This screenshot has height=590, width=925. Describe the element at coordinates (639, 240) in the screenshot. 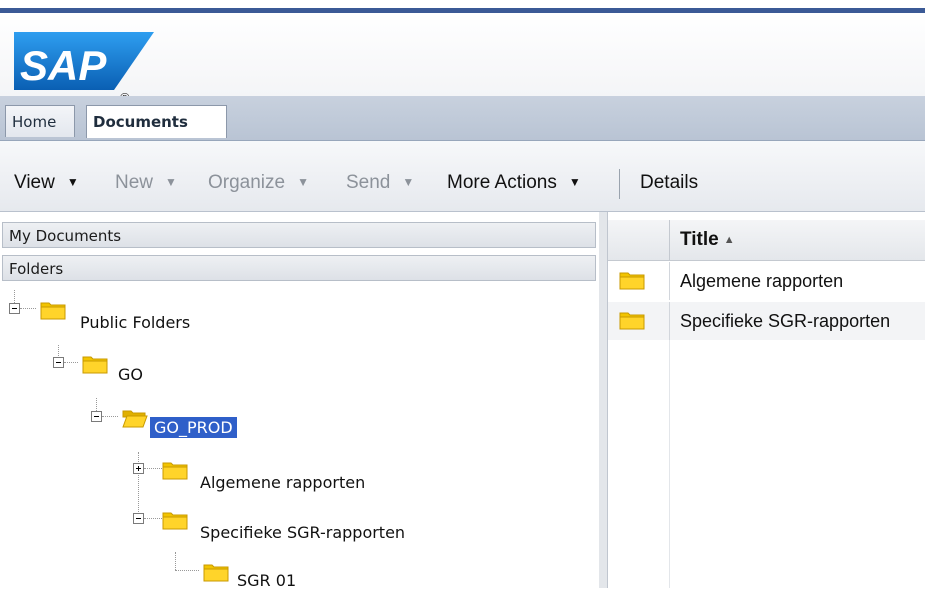

I see `icon-column-header` at that location.